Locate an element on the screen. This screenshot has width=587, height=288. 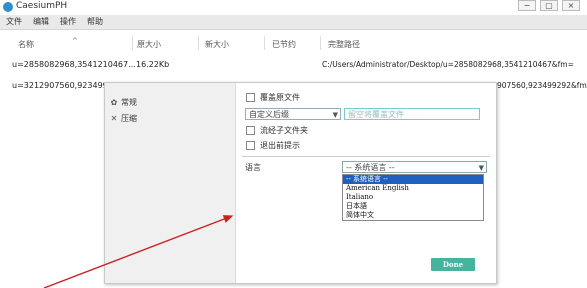
annotation-arrow-icon is located at coordinates (138, 251).